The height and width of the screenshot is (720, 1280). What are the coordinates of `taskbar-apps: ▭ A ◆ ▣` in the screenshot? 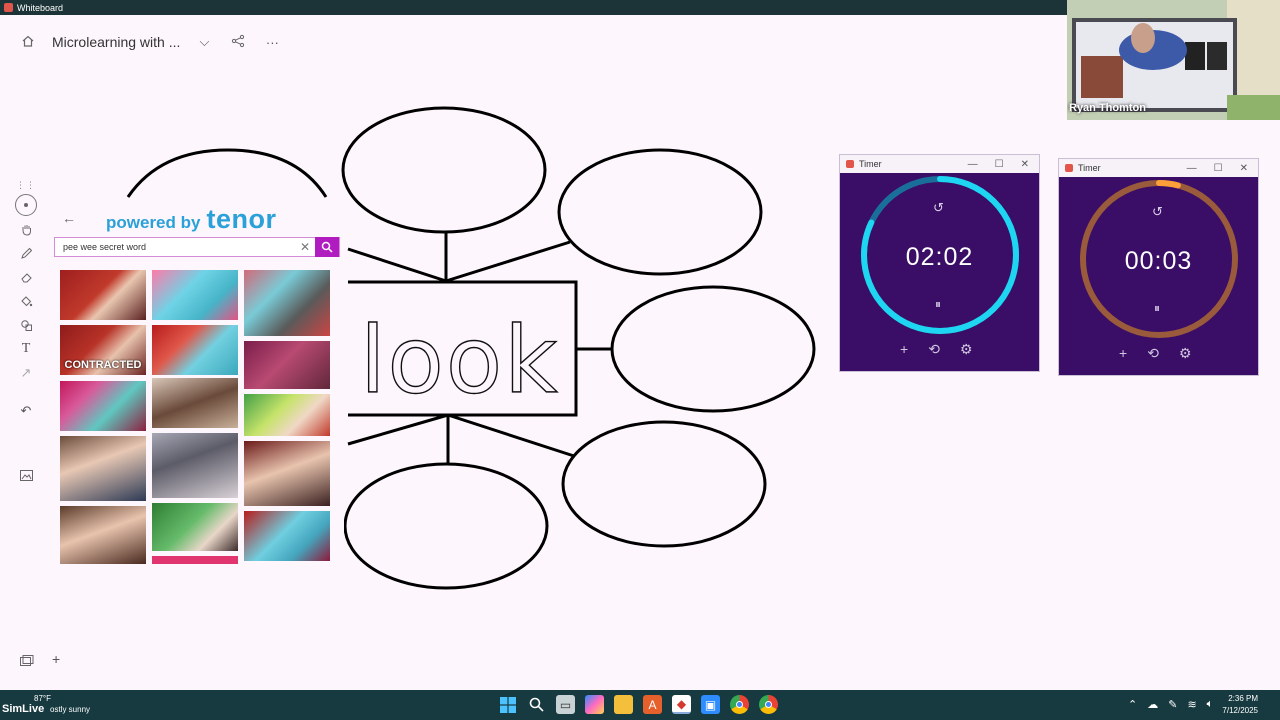 It's located at (638, 704).